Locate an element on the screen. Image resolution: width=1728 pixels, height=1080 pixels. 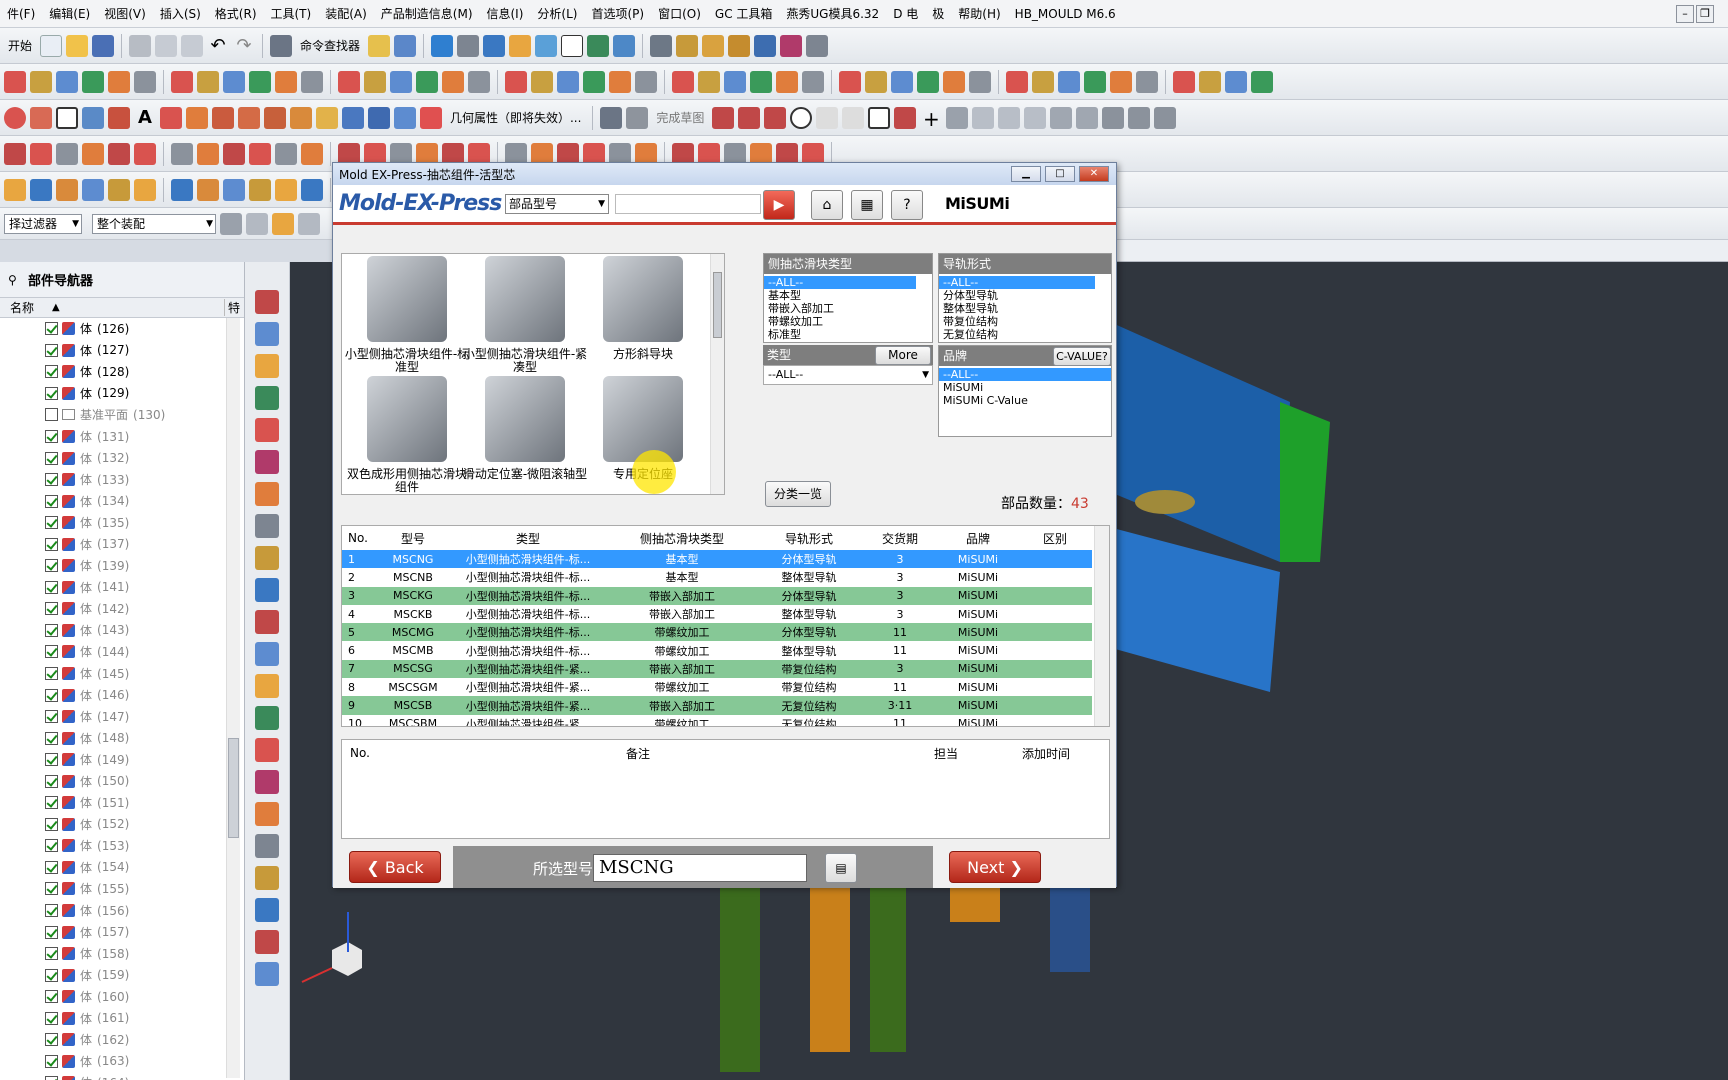
menu-item: 极 is located at coordinates (938, 13).